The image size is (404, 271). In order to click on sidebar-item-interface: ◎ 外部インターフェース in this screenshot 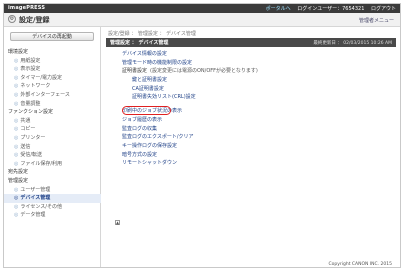, I will do `click(52, 95)`.